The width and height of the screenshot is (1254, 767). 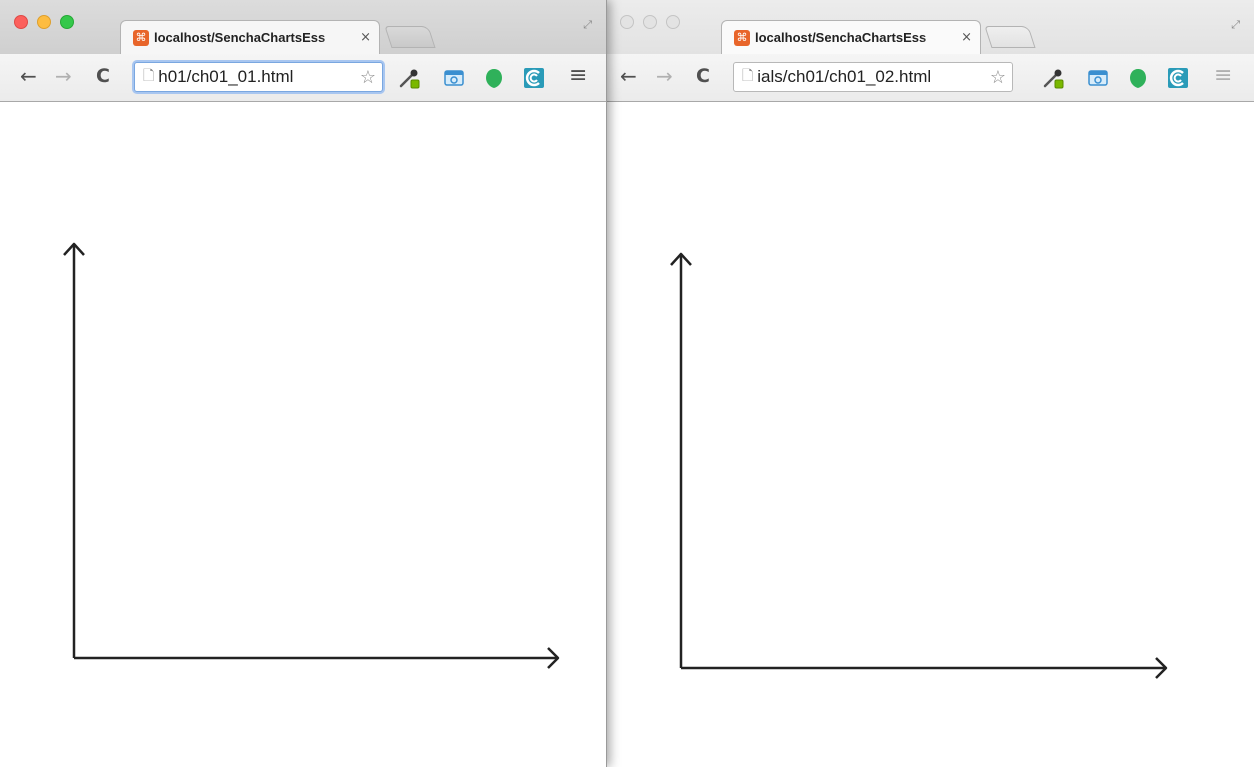 I want to click on url-text: ials/ch01/ch01_02.html, so click(x=873, y=77).